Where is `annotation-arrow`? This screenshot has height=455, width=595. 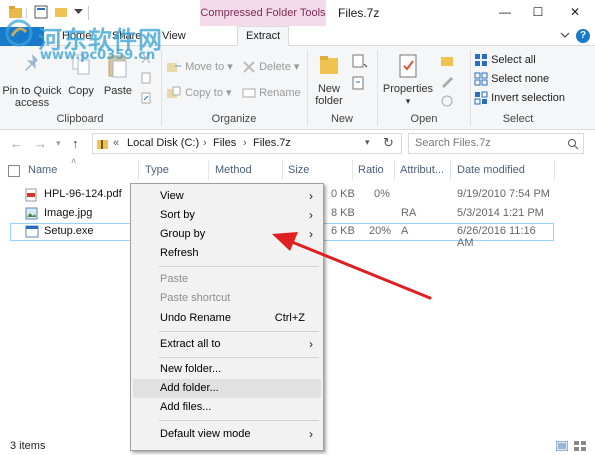
annotation-arrow is located at coordinates (352, 266).